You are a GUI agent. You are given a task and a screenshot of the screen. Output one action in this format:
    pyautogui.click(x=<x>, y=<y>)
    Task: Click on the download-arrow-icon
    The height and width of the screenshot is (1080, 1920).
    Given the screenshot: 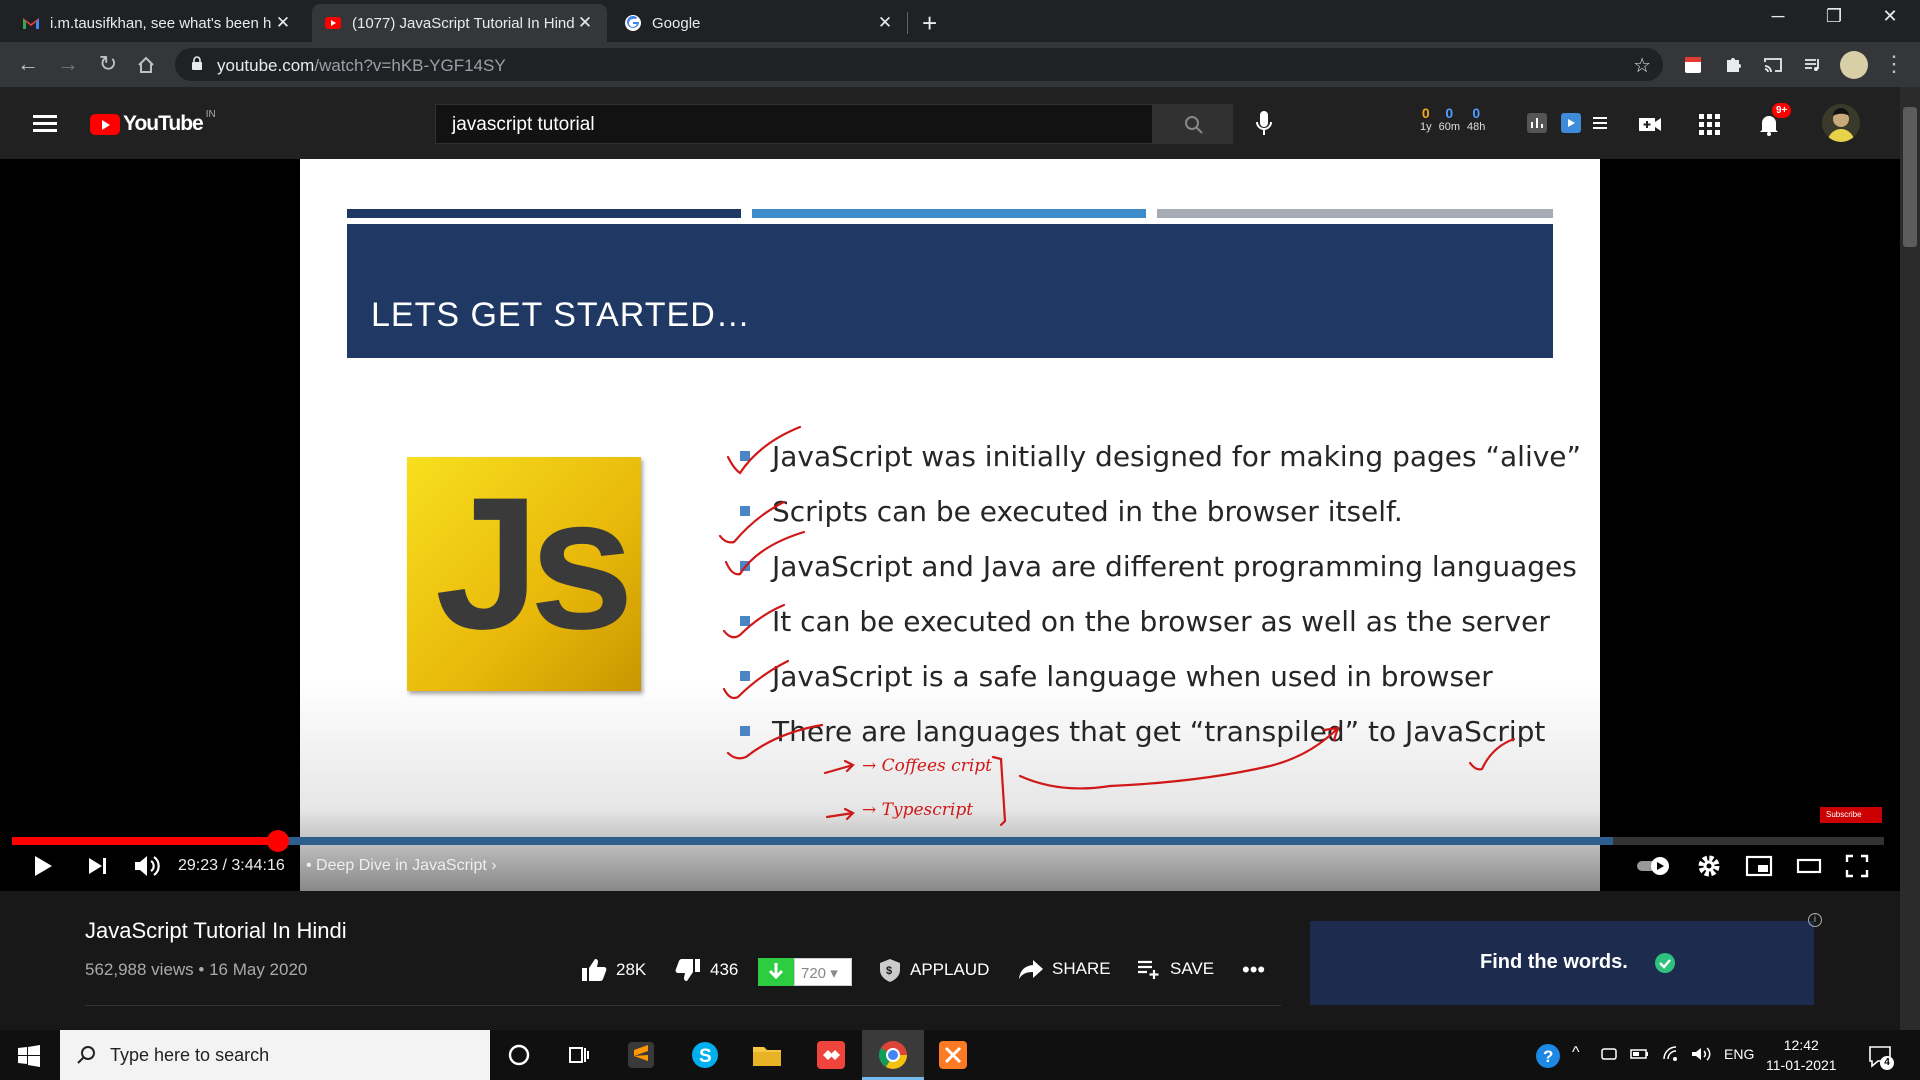 What is the action you would take?
    pyautogui.click(x=776, y=972)
    